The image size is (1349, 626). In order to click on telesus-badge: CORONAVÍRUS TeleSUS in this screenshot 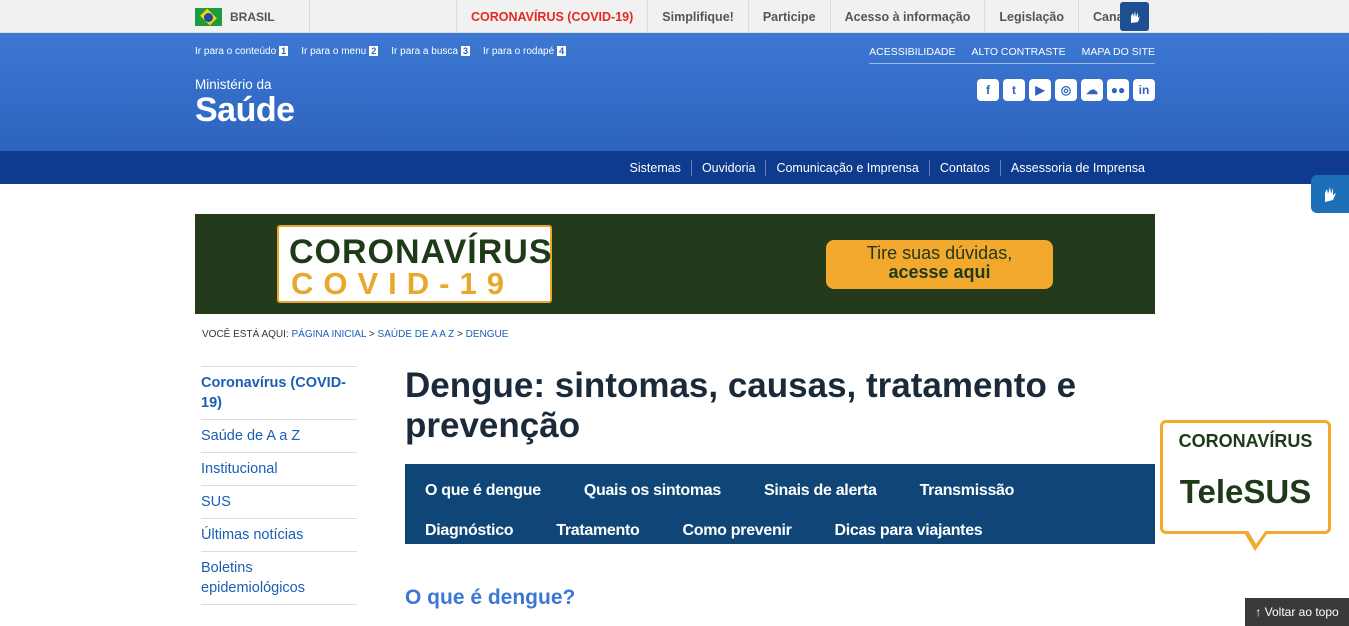, I will do `click(1245, 485)`.